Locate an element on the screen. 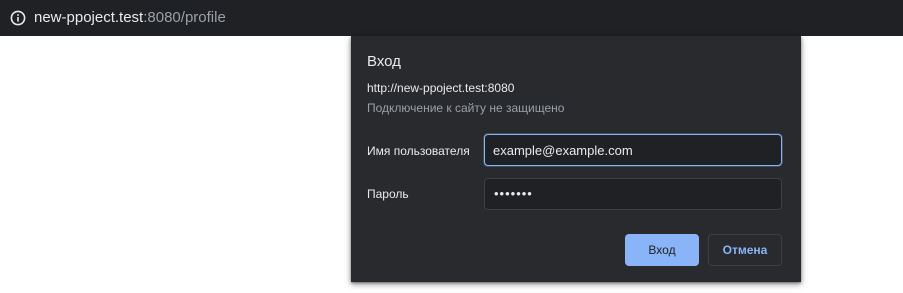 This screenshot has height=293, width=903. url-host: new-ppoject.test is located at coordinates (89, 17).